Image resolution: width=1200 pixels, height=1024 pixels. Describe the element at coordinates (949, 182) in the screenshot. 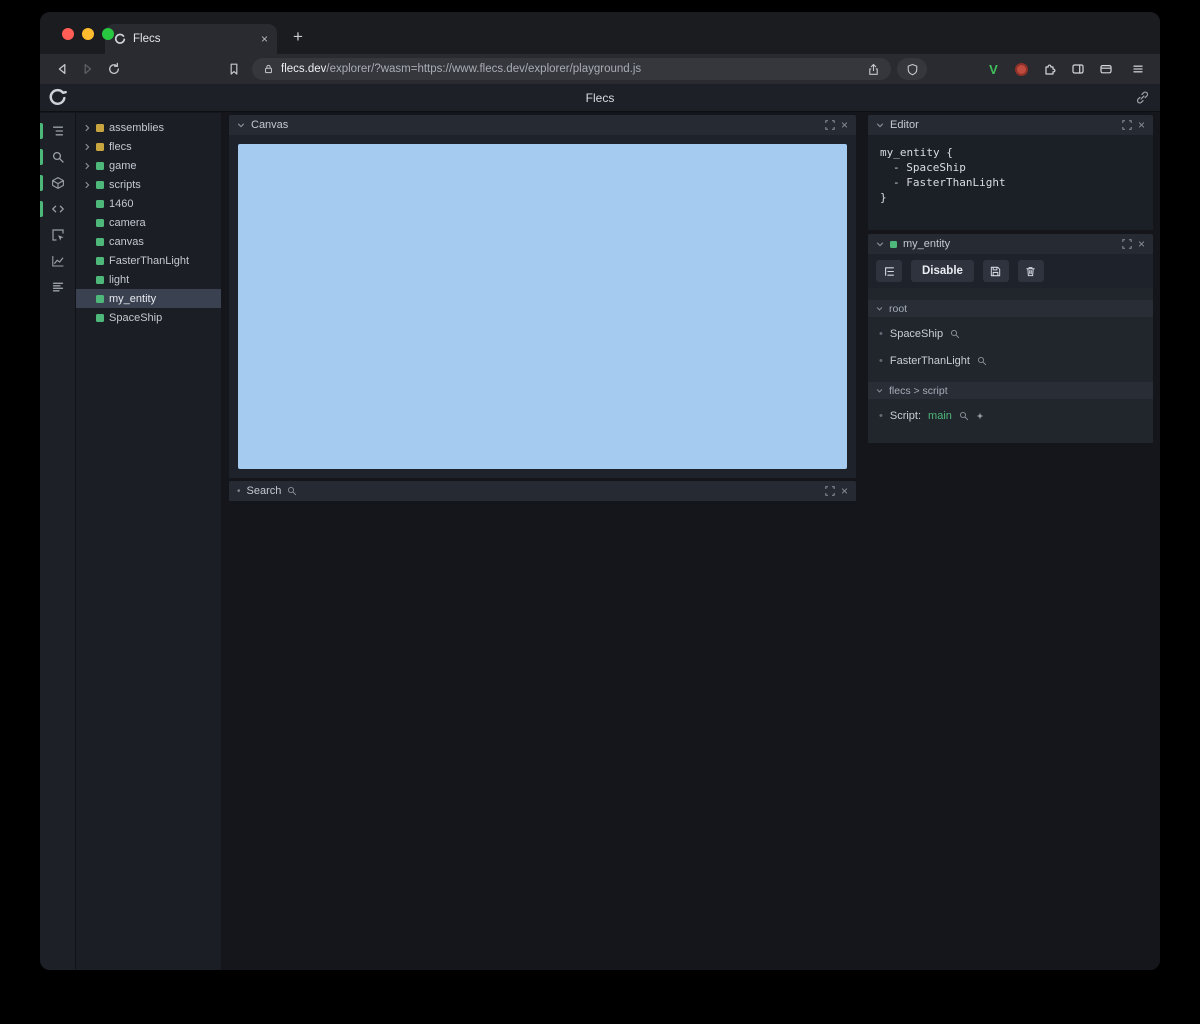

I see `code-line: - FasterThanLight` at that location.